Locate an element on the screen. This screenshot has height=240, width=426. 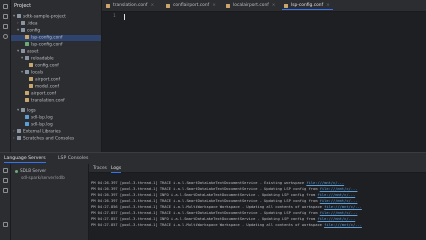
tree-item: model.conf is located at coordinates (44, 87).